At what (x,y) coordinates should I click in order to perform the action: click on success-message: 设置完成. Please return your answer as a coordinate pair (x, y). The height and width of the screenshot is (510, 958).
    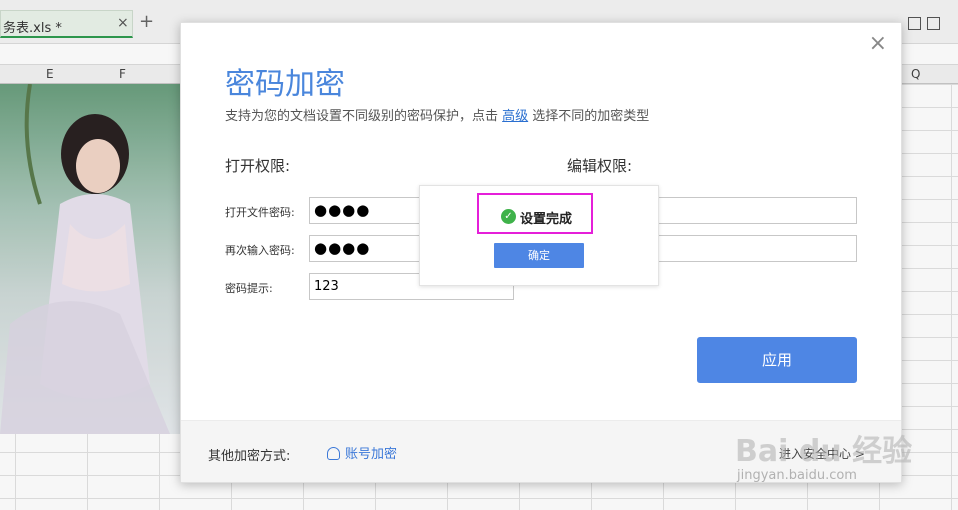
    Looking at the image, I should click on (546, 219).